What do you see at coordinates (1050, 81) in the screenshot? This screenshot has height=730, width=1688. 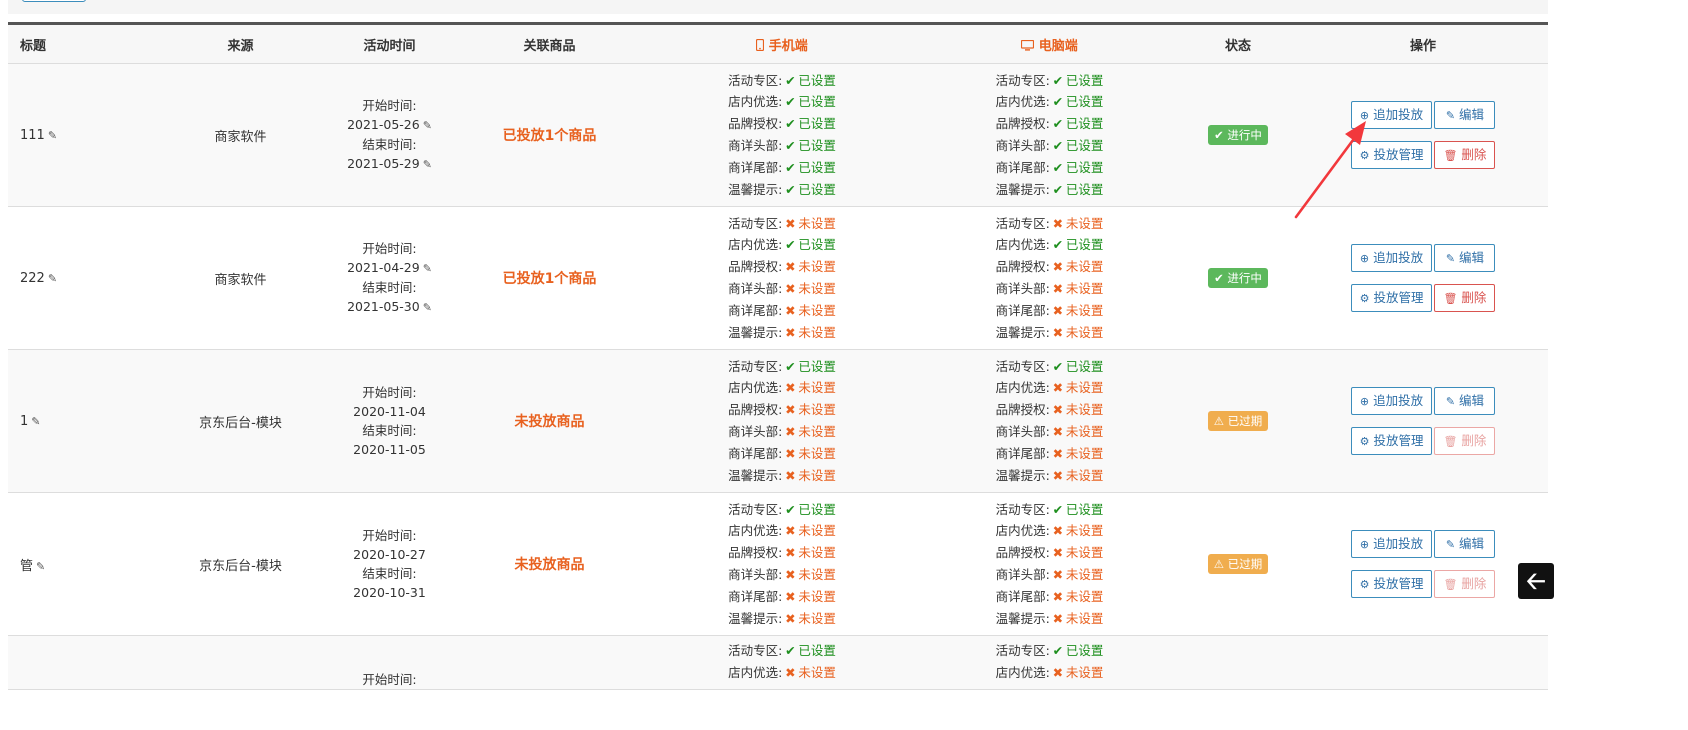 I see `config-item: 活动专区: ✔ 已设置` at bounding box center [1050, 81].